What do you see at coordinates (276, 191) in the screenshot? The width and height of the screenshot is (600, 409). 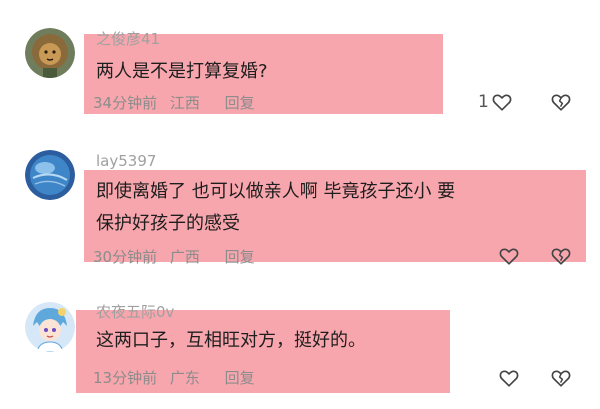 I see `comment-text-line: 即使离婚了 也可以做亲人啊 毕竟孩子还小 要` at bounding box center [276, 191].